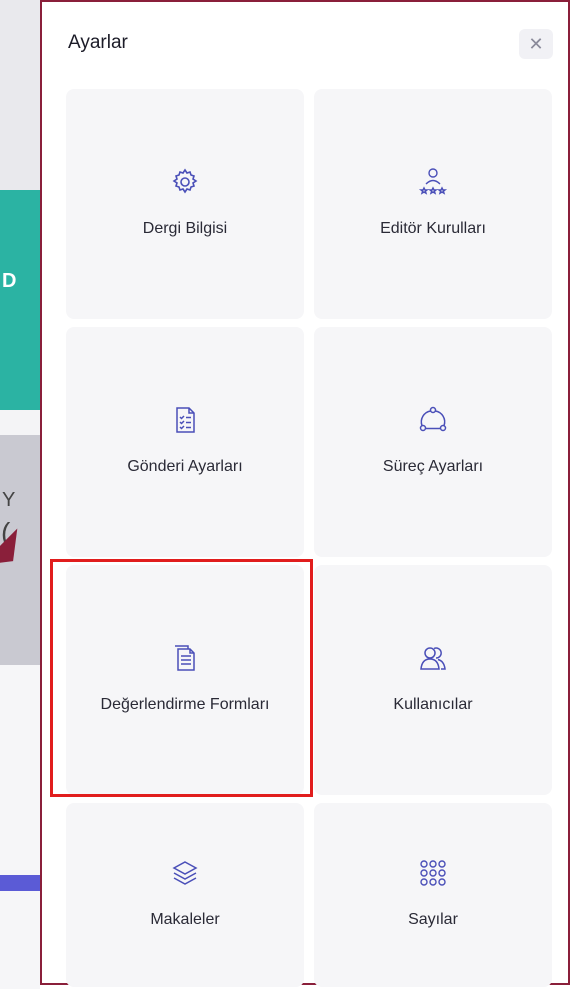  I want to click on tile-label: Makaleler, so click(185, 919).